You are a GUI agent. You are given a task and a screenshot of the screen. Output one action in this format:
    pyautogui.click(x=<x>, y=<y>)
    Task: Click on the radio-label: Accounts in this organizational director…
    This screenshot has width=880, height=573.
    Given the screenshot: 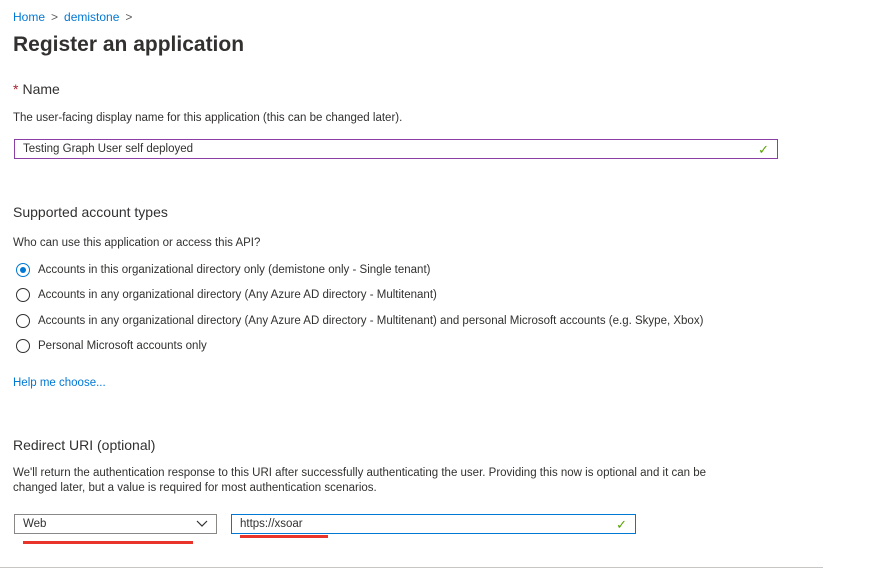 What is the action you would take?
    pyautogui.click(x=234, y=270)
    